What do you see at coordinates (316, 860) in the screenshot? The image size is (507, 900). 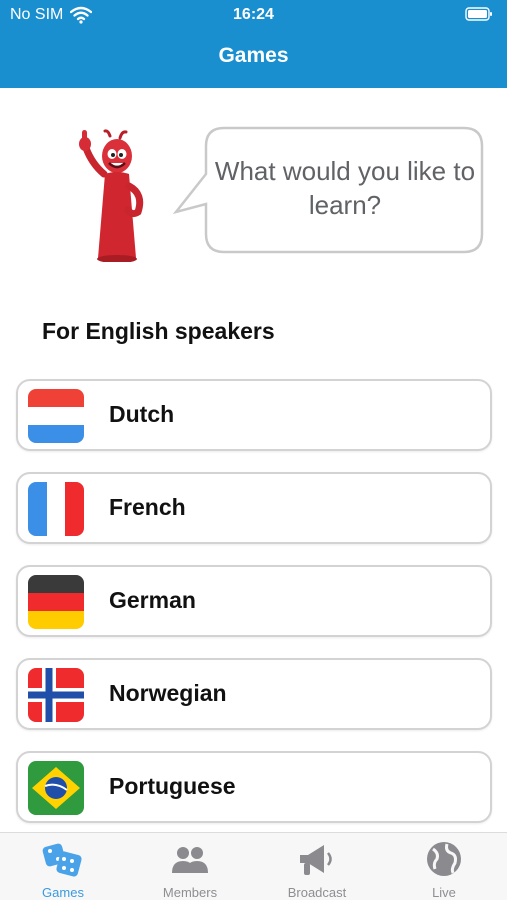 I see `megaphone-icon` at bounding box center [316, 860].